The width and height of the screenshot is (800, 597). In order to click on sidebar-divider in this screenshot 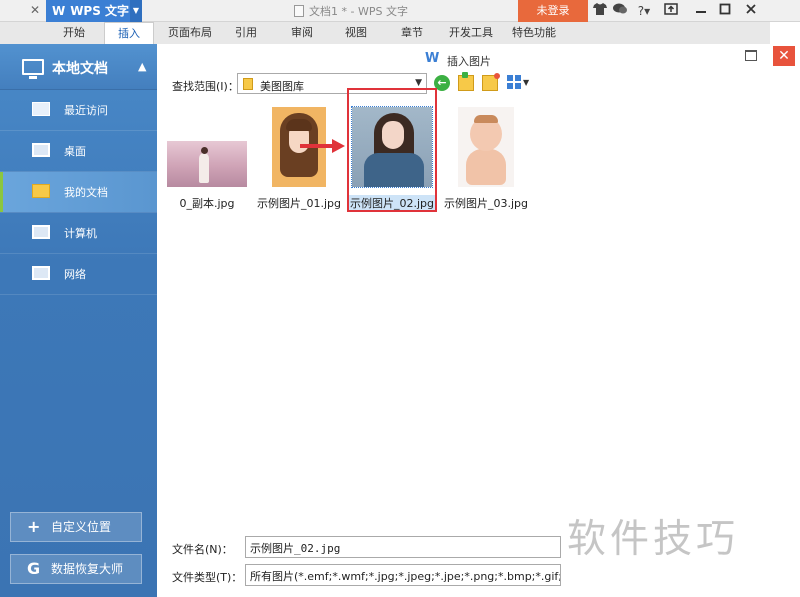, I will do `click(78, 294)`.